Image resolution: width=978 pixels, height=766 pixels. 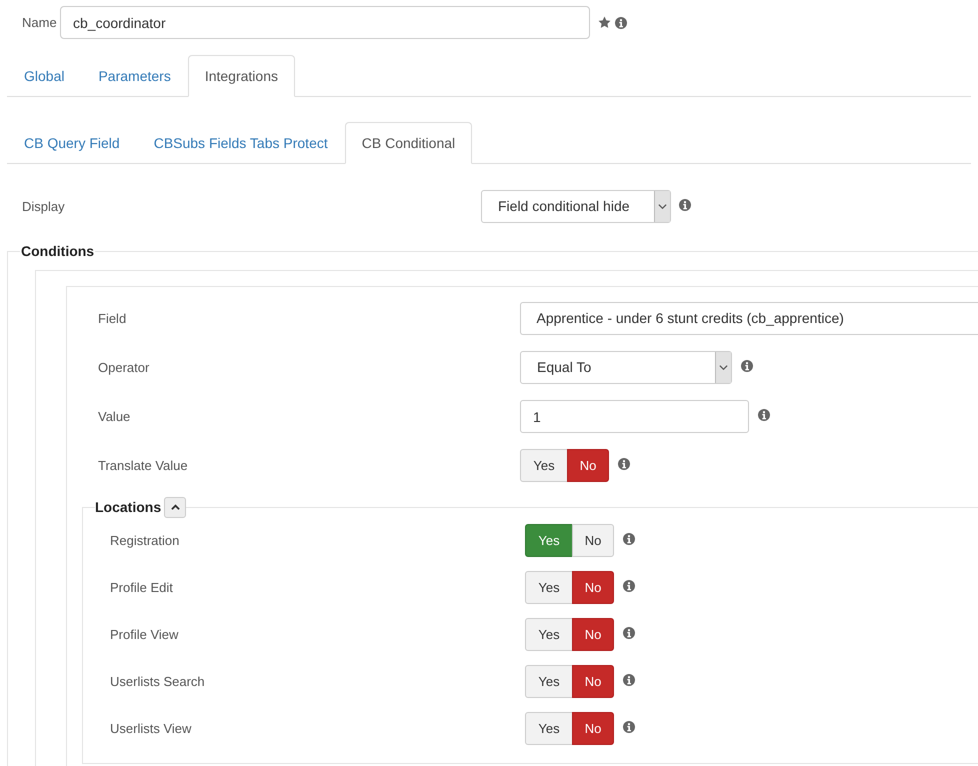 I want to click on field-label: Userlists Search, so click(x=158, y=681).